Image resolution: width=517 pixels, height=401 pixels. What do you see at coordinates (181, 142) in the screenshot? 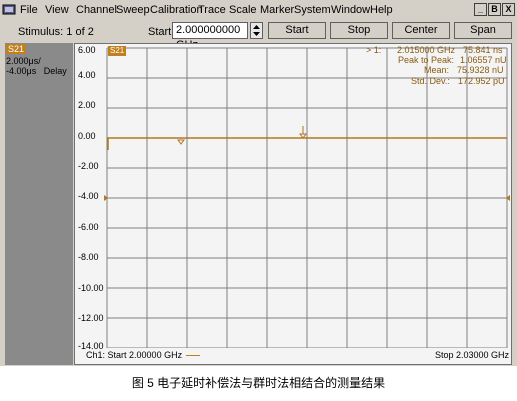
I see `marker-triangle` at bounding box center [181, 142].